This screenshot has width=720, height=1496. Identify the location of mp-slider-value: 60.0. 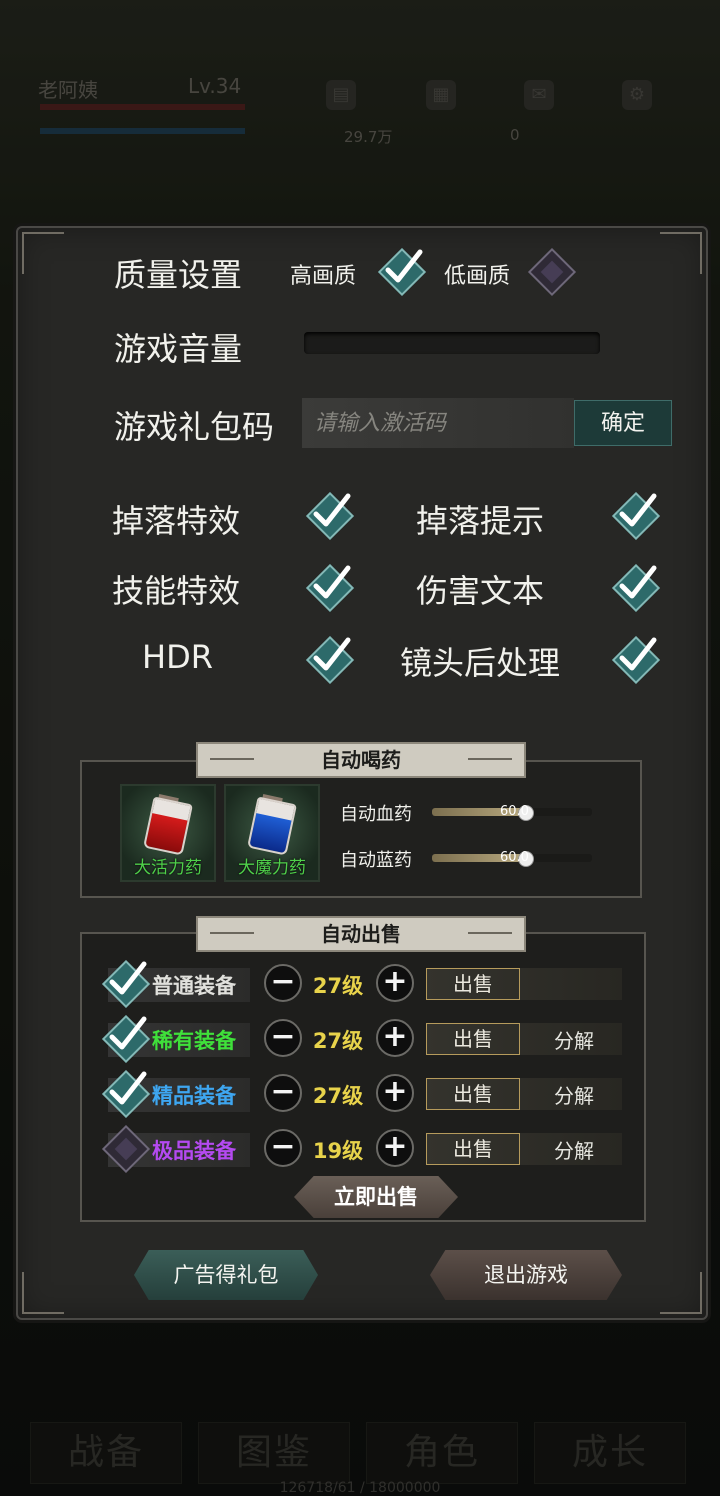
(514, 857).